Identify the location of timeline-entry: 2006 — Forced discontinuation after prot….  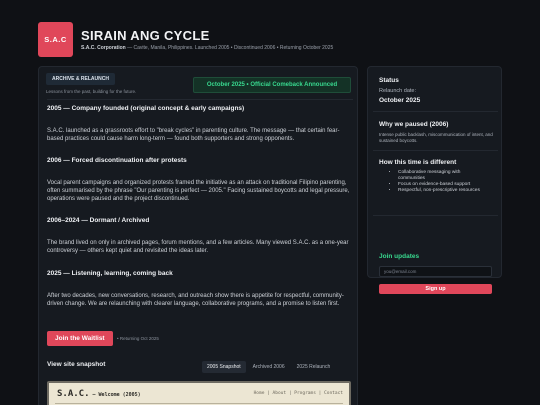
(200, 160).